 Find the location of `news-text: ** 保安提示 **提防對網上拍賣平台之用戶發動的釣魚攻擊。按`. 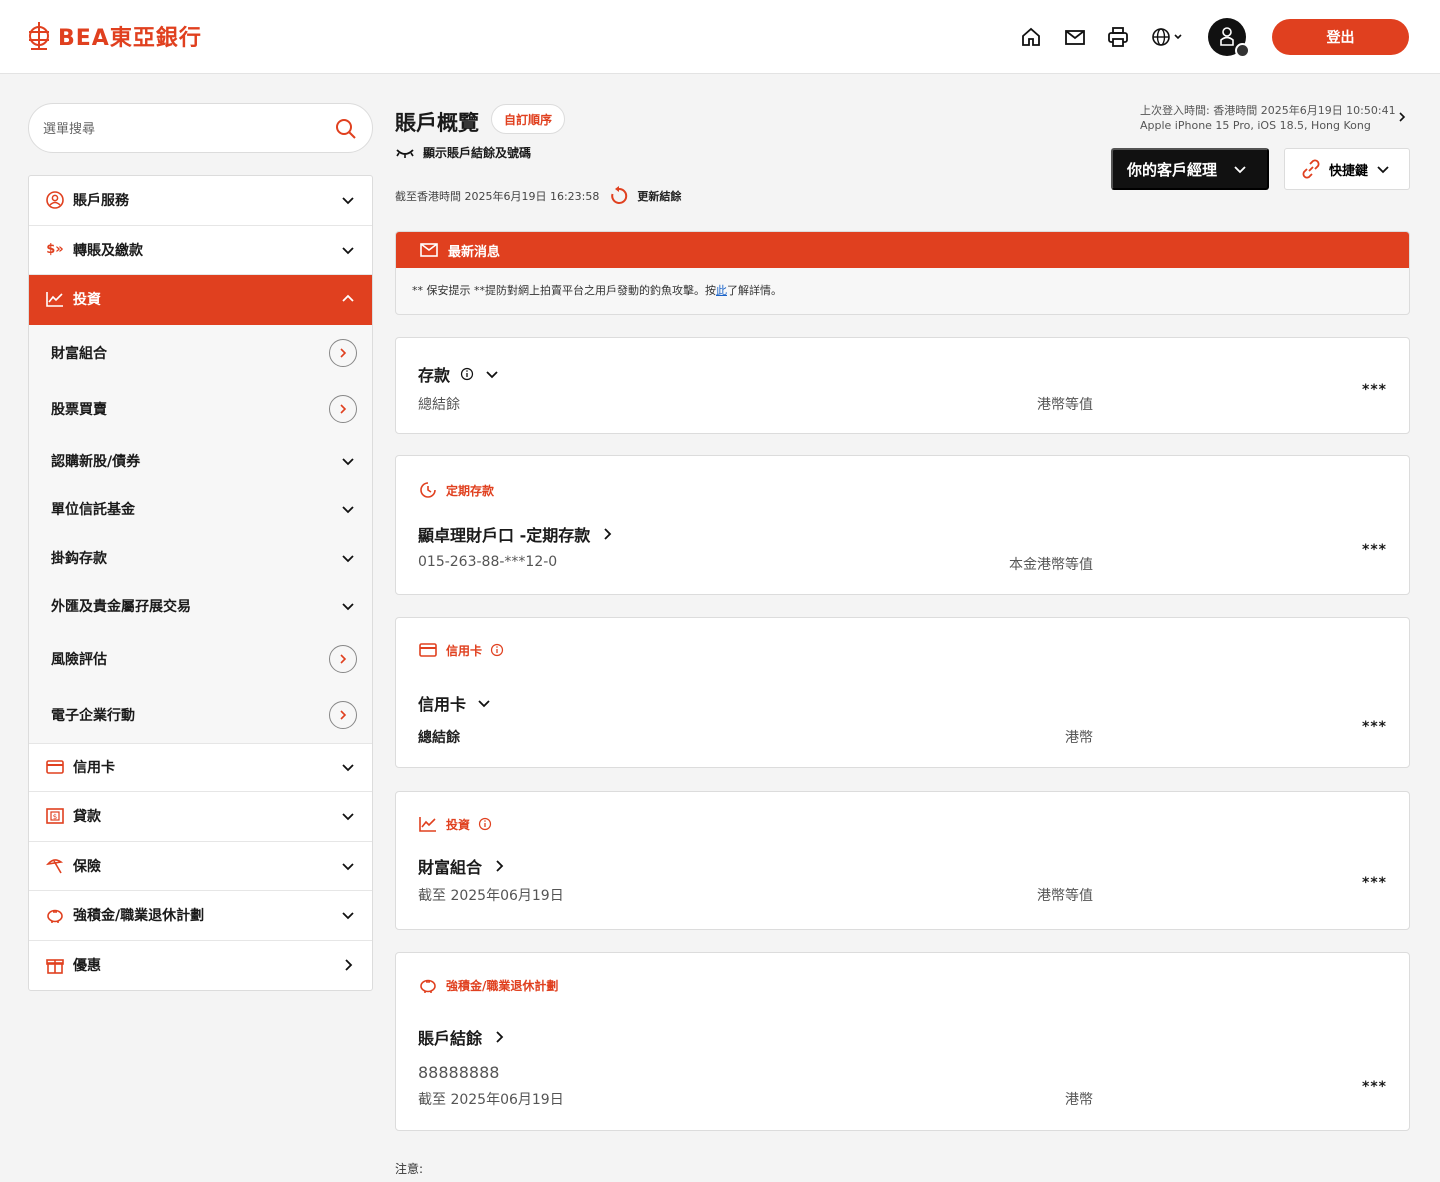

news-text: ** 保安提示 **提防對網上拍賣平台之用戶發動的釣魚攻擊。按 is located at coordinates (564, 290).